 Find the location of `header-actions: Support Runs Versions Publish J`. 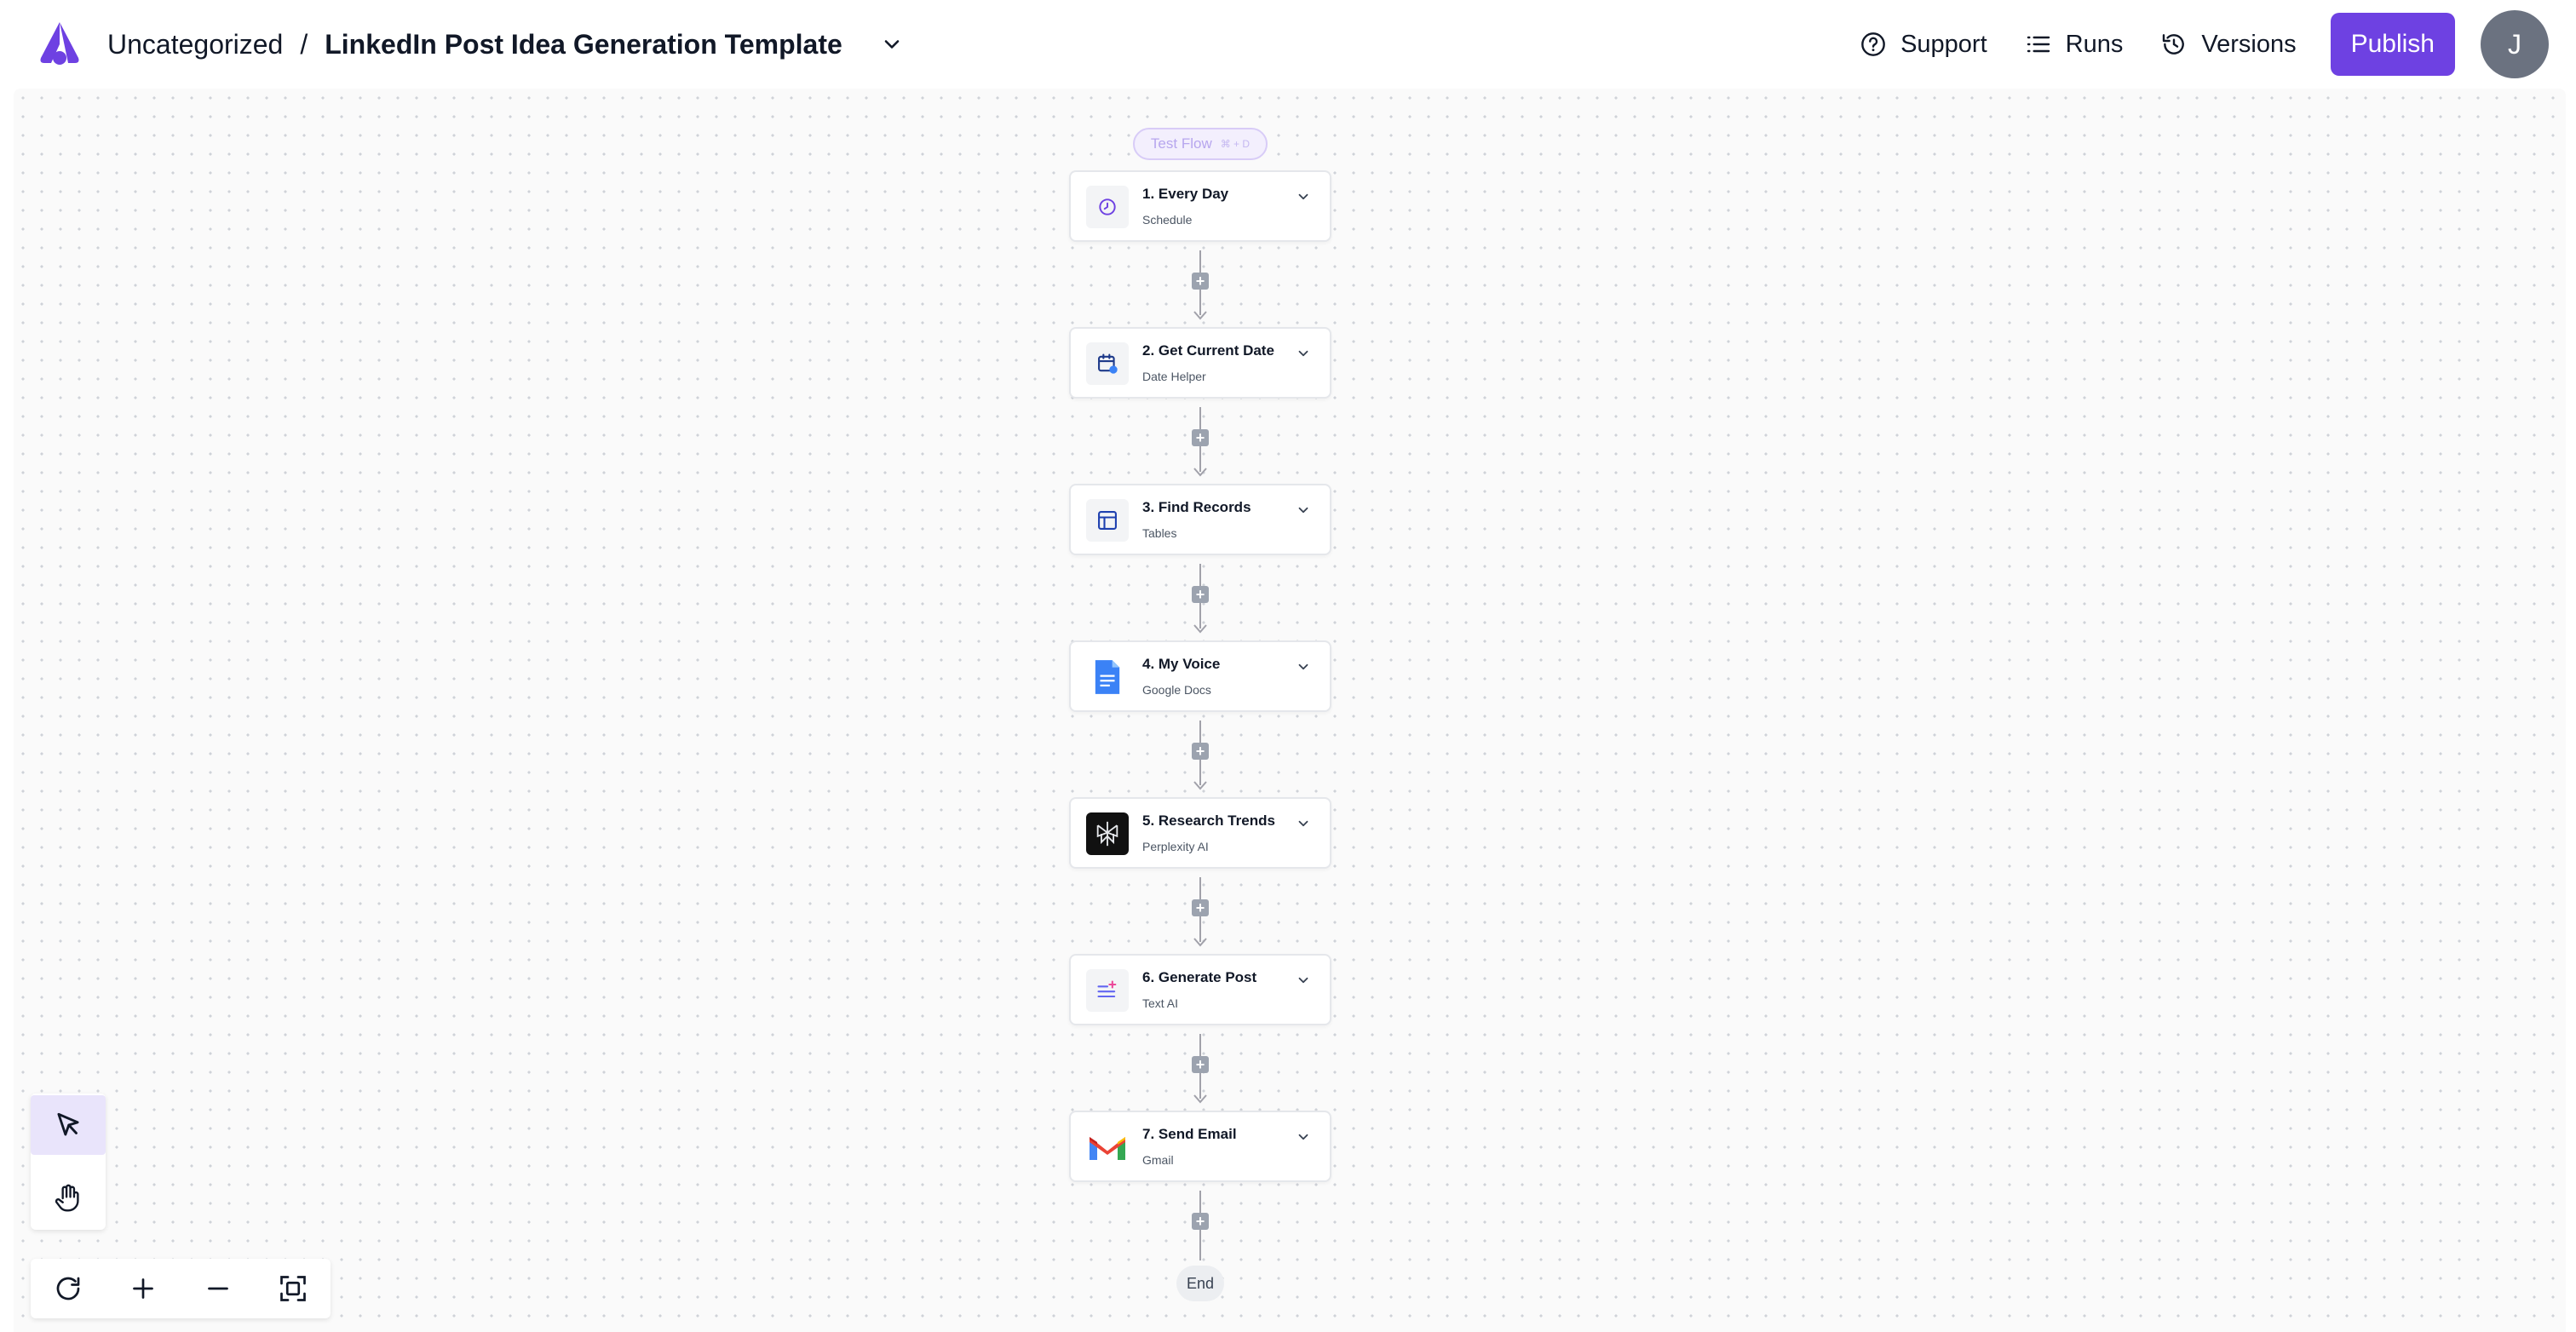

header-actions: Support Runs Versions Publish J is located at coordinates (2209, 44).